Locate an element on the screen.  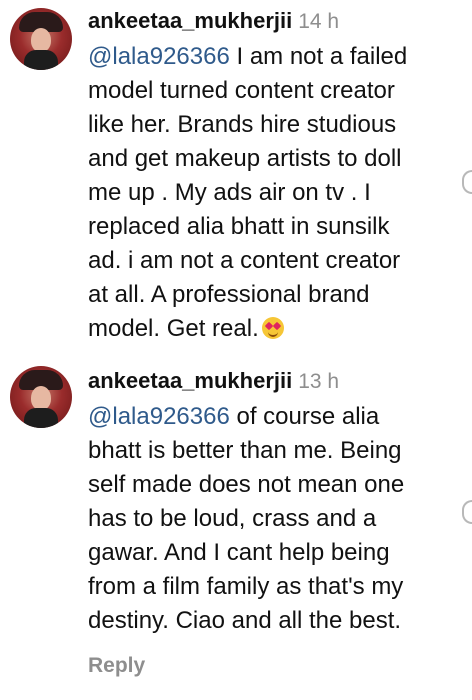
comment-line: gawar. And I cant help being is located at coordinates (239, 552).